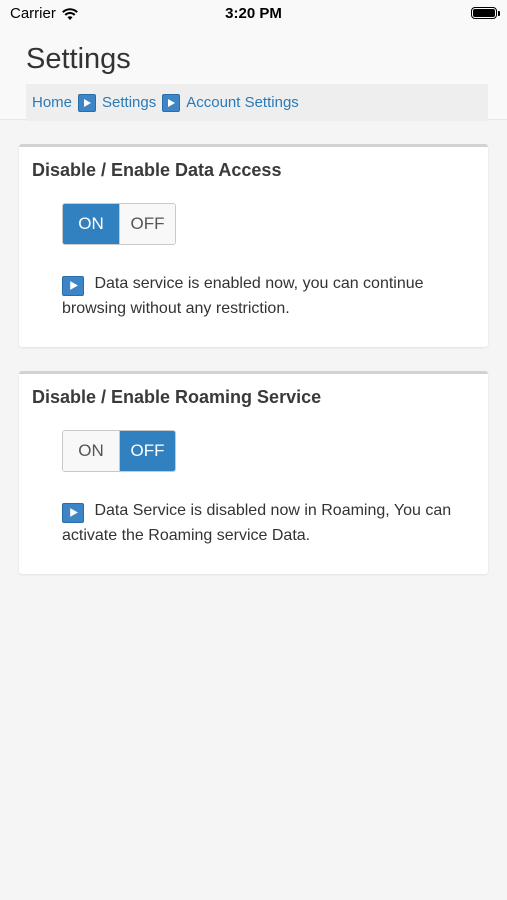 Image resolution: width=507 pixels, height=900 pixels. What do you see at coordinates (253, 74) in the screenshot?
I see `page-header: Settings Home Settings Account Settings` at bounding box center [253, 74].